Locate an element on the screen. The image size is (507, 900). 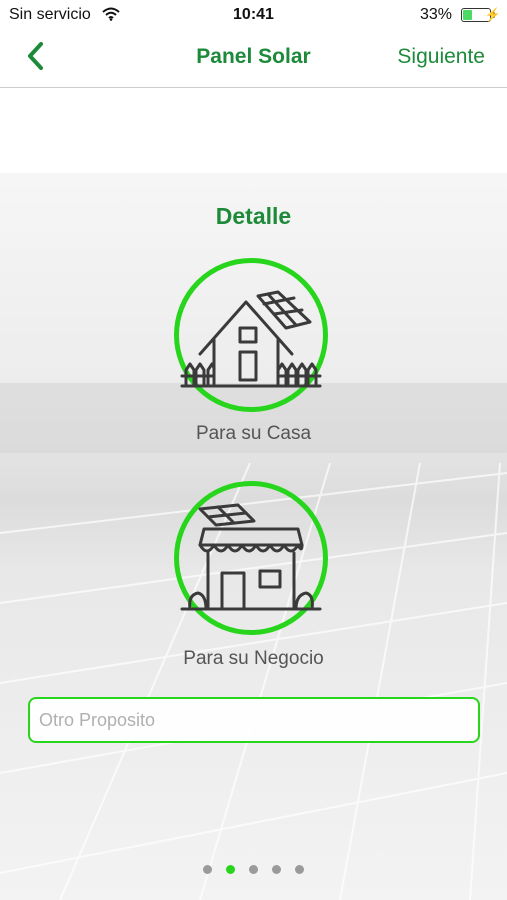
other-purpose-field is located at coordinates (254, 720).